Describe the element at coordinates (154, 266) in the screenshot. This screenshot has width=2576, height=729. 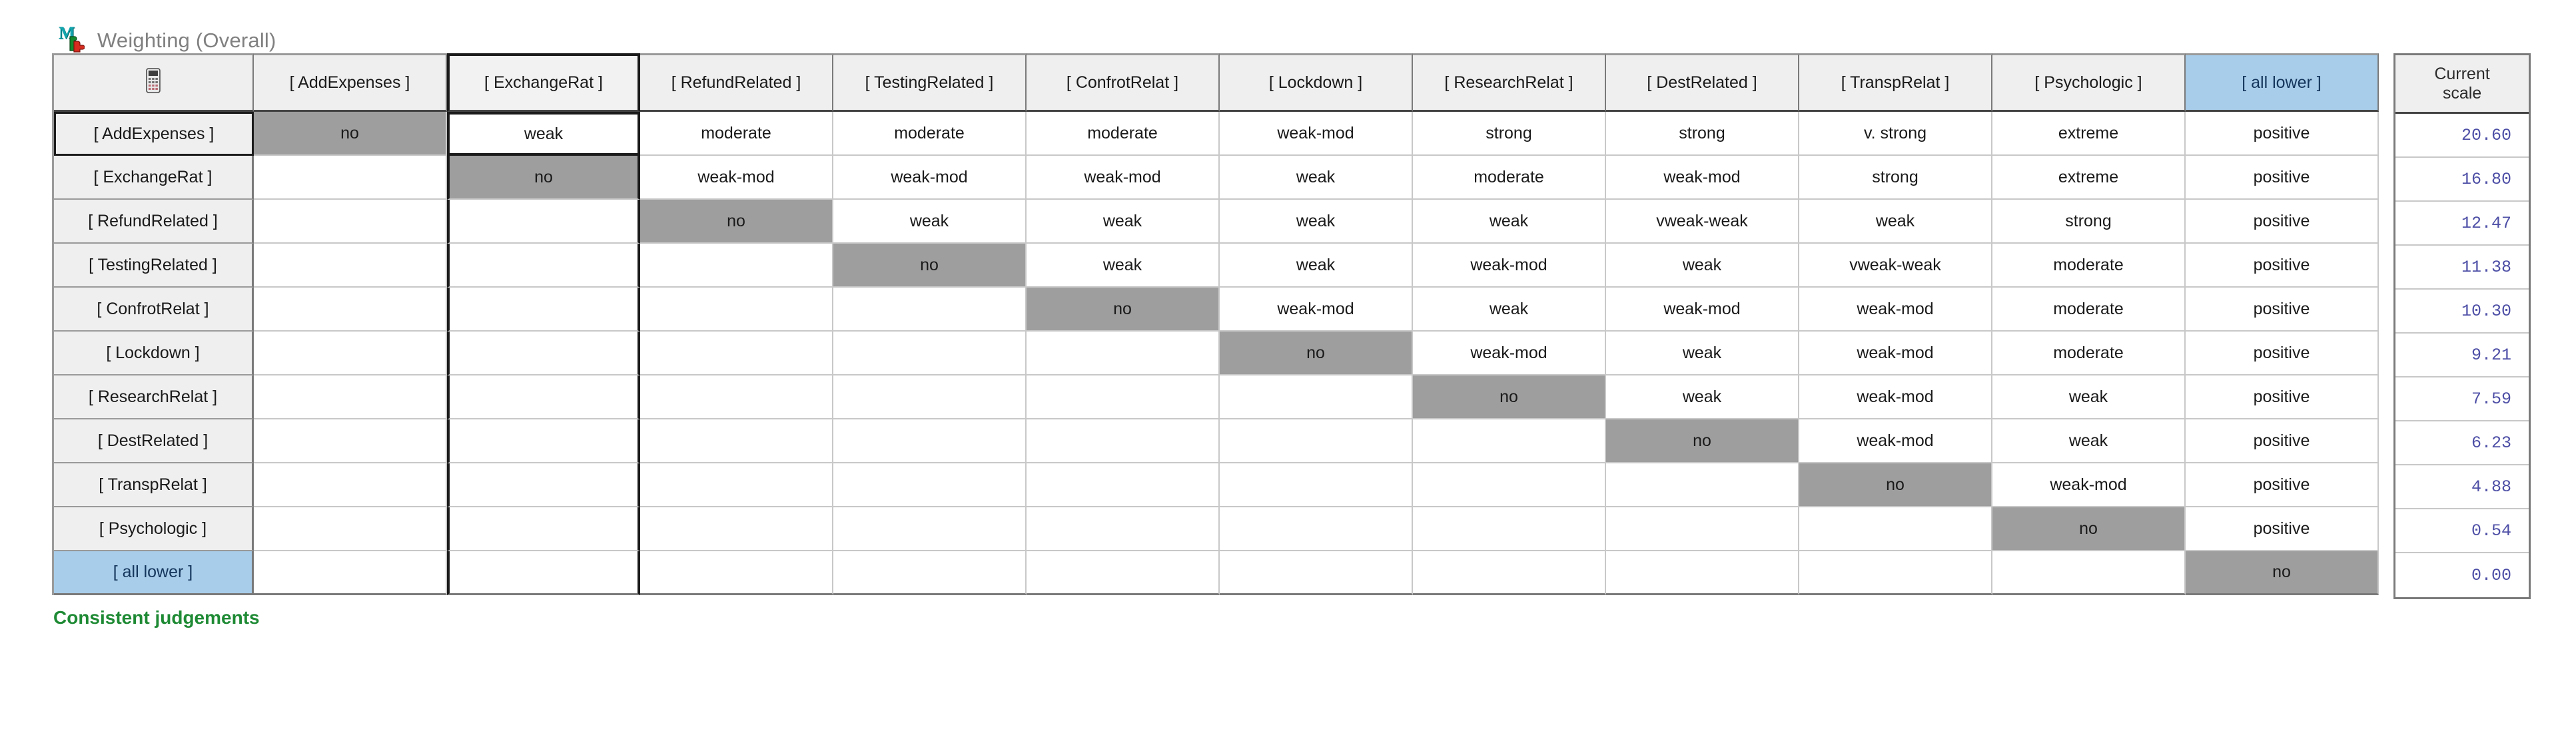
I see `row-header-3: [ TestingRelated ]` at that location.